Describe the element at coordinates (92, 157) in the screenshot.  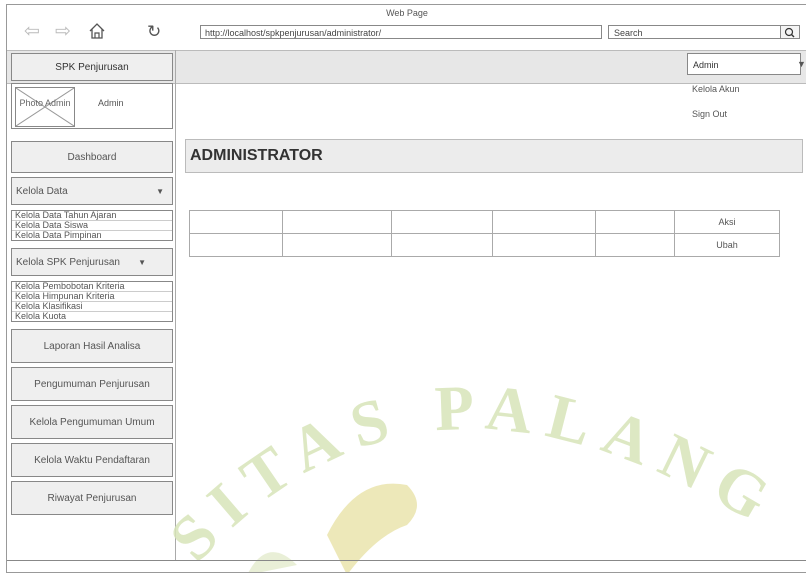
I see `dashboard-button: Dashboard` at that location.